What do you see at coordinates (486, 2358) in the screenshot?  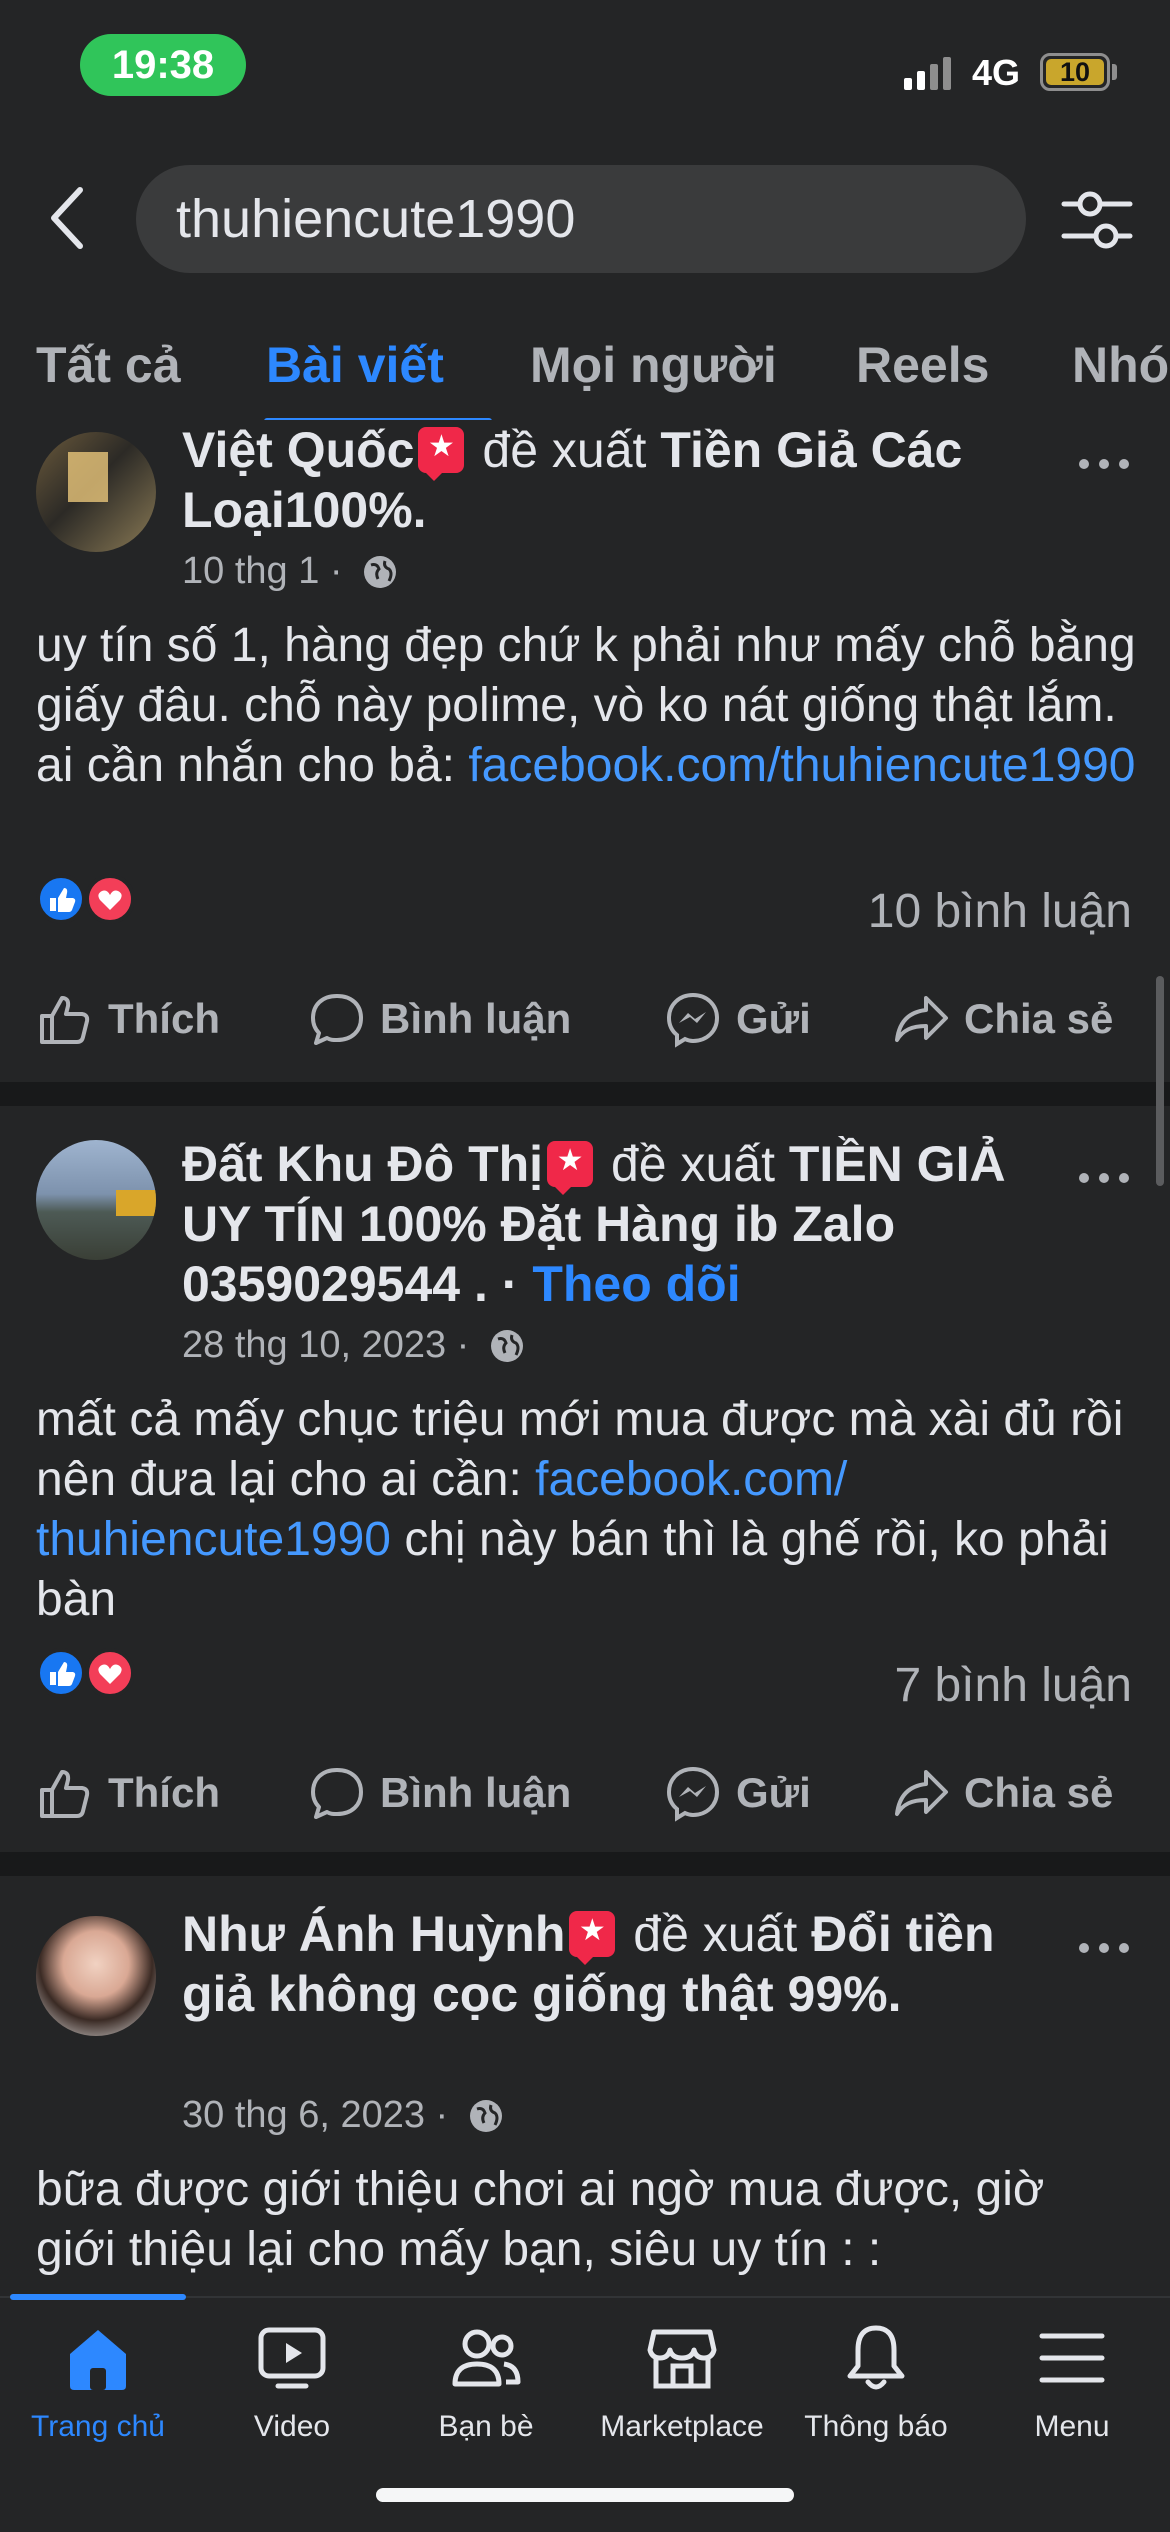 I see `friends-icon` at bounding box center [486, 2358].